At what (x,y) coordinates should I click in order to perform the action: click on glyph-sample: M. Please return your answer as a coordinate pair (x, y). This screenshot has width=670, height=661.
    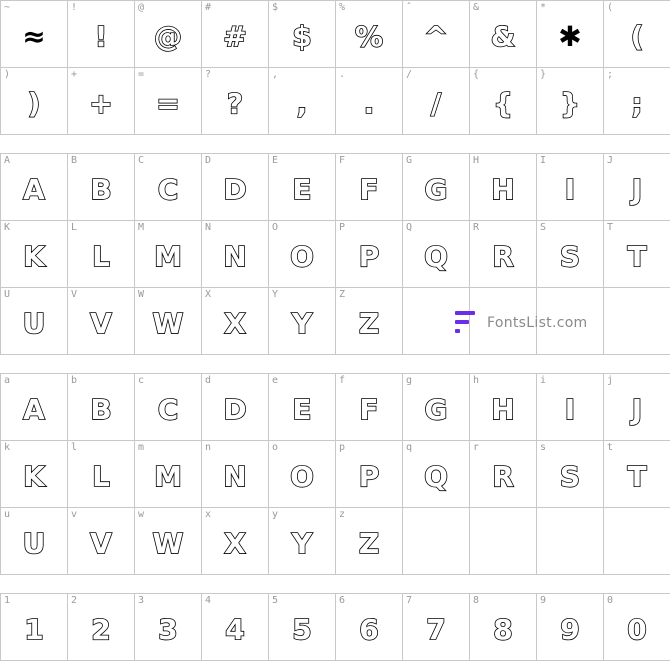
    Looking at the image, I should click on (167, 476).